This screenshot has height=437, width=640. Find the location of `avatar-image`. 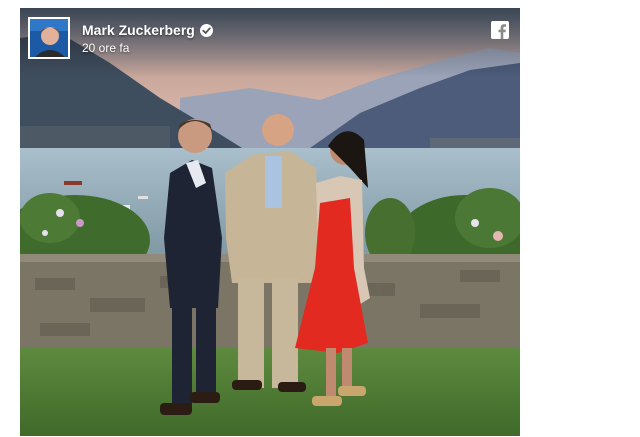

avatar-image is located at coordinates (49, 38).